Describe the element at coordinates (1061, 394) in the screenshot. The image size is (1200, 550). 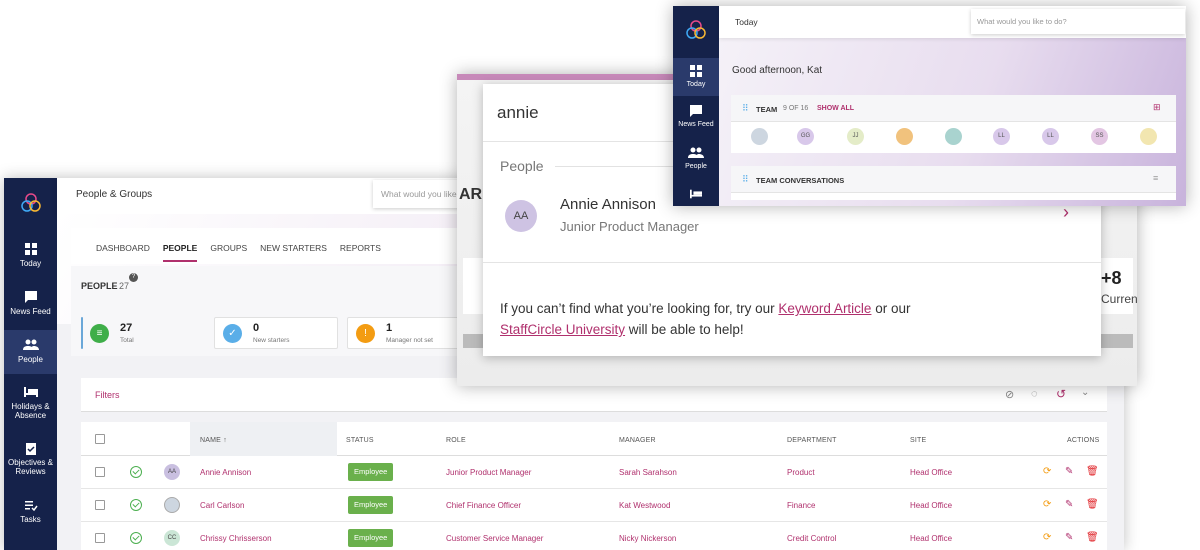
I see `history-icon: ↺` at that location.